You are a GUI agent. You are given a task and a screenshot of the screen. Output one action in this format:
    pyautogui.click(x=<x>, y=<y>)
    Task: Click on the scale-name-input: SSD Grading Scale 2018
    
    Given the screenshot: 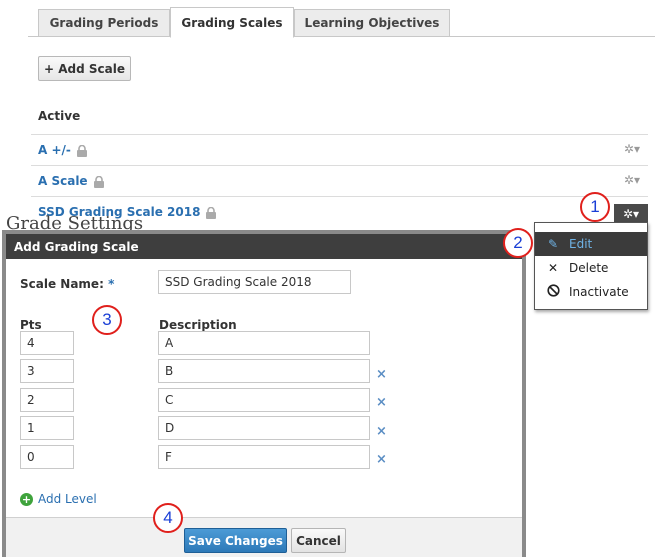 What is the action you would take?
    pyautogui.click(x=254, y=282)
    